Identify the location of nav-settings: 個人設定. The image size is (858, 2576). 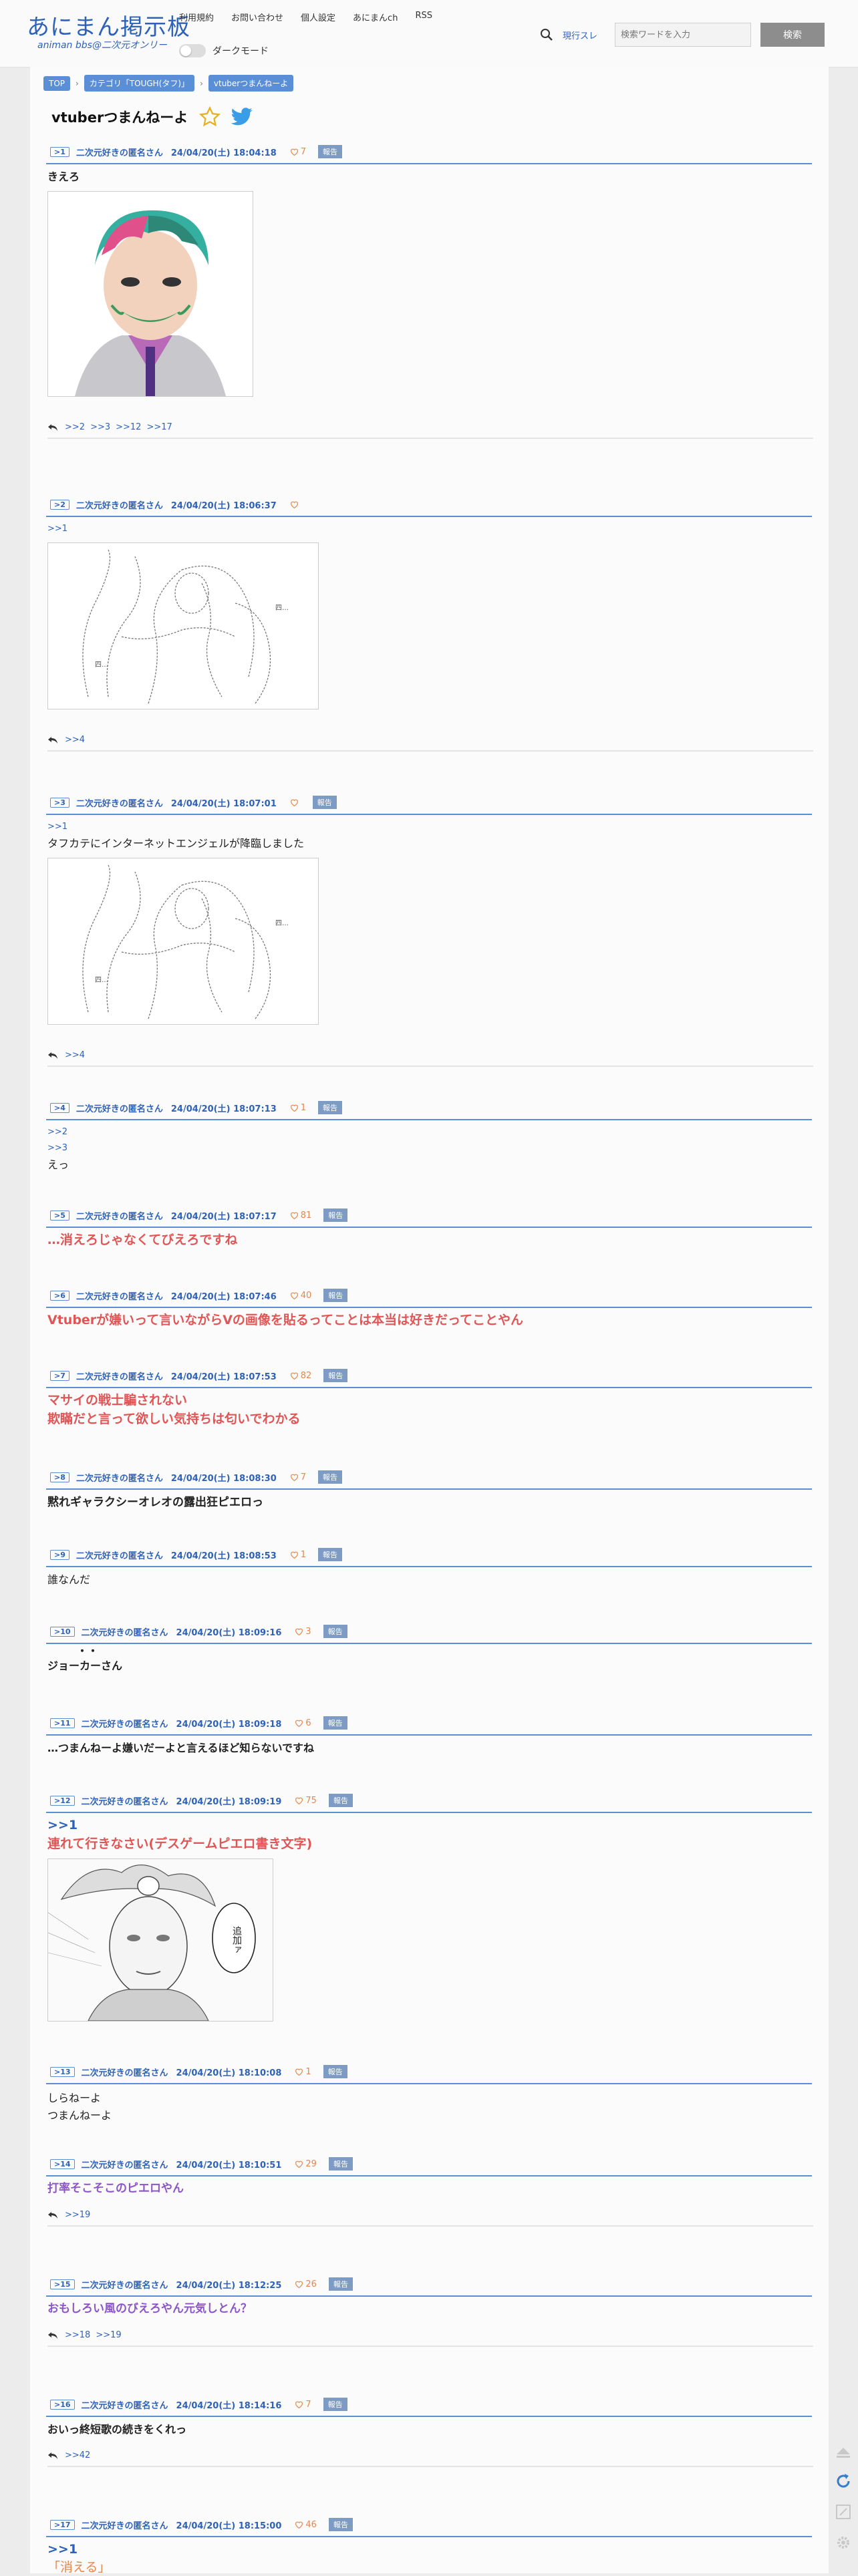
(318, 17).